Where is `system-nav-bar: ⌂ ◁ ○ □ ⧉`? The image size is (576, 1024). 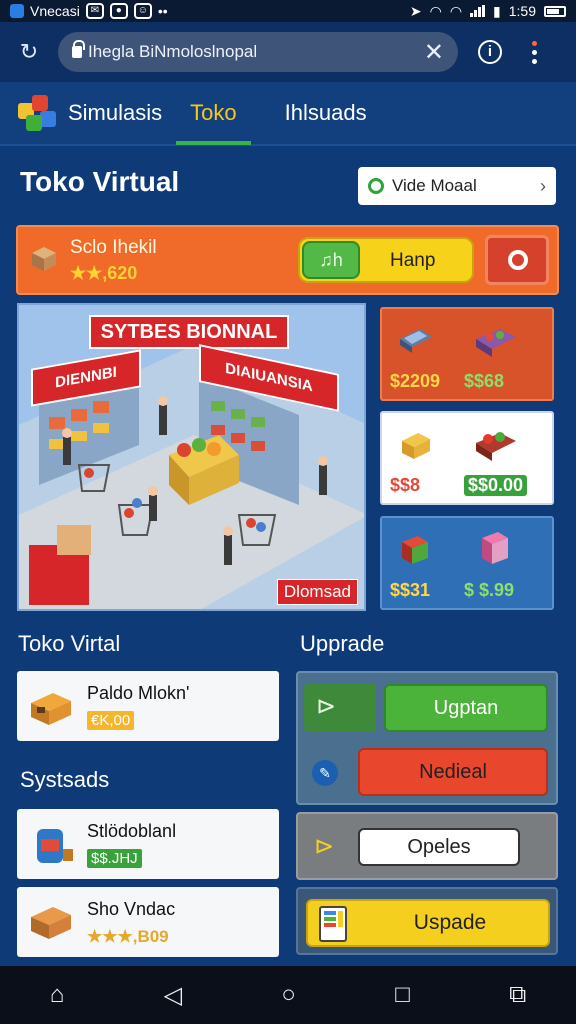
system-nav-bar: ⌂ ◁ ○ □ ⧉ is located at coordinates (288, 995).